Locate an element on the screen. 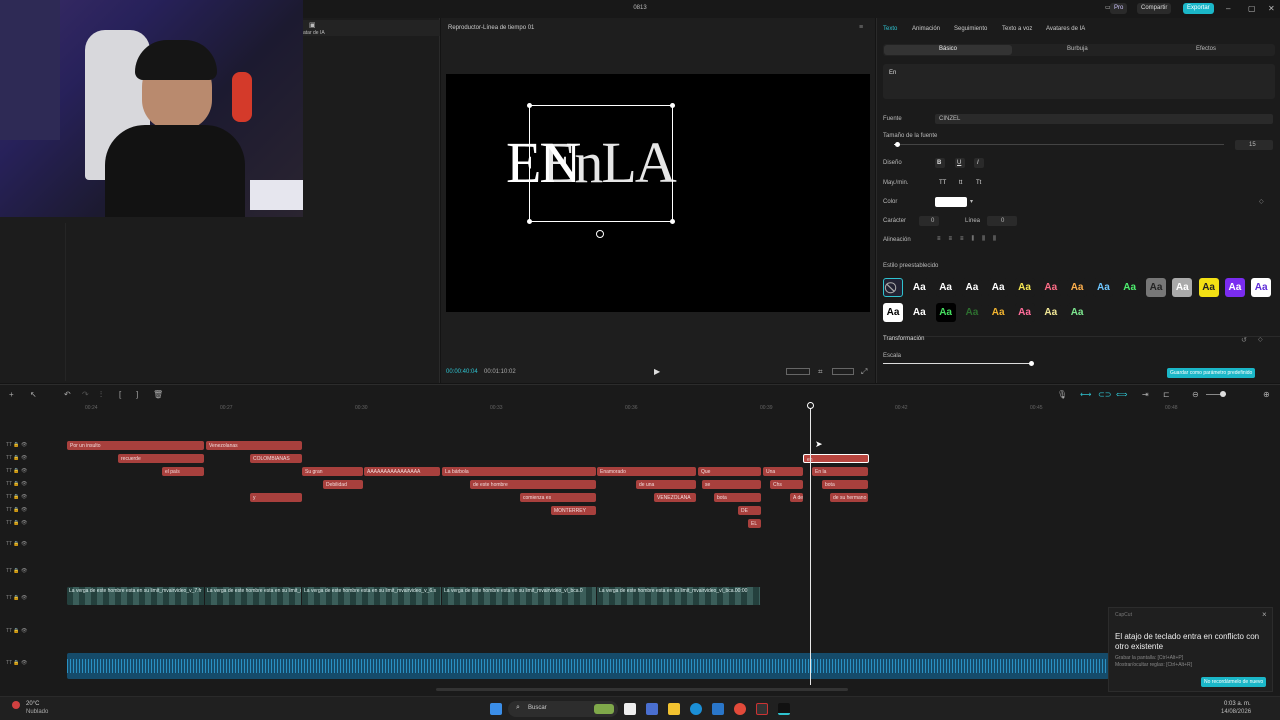 This screenshot has width=1280, height=720. subtab-burbuja: Burbuja is located at coordinates (1077, 49).